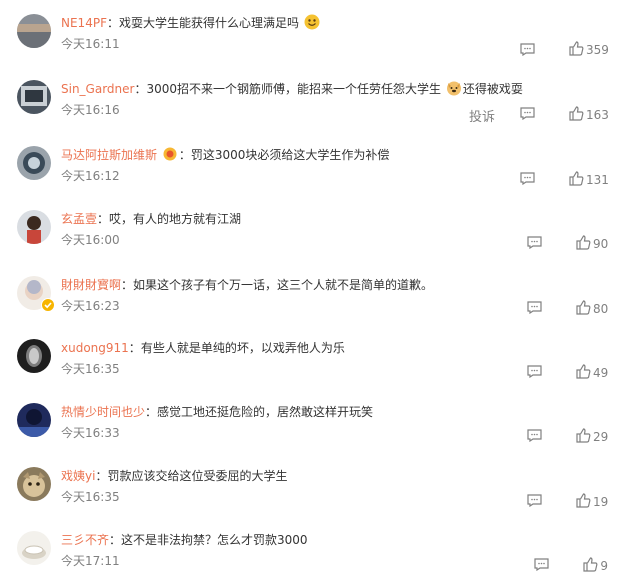 Image resolution: width=633 pixels, height=581 pixels. I want to click on comment-text: 戏耍大学生能获得什么心理满足吗, so click(208, 23).